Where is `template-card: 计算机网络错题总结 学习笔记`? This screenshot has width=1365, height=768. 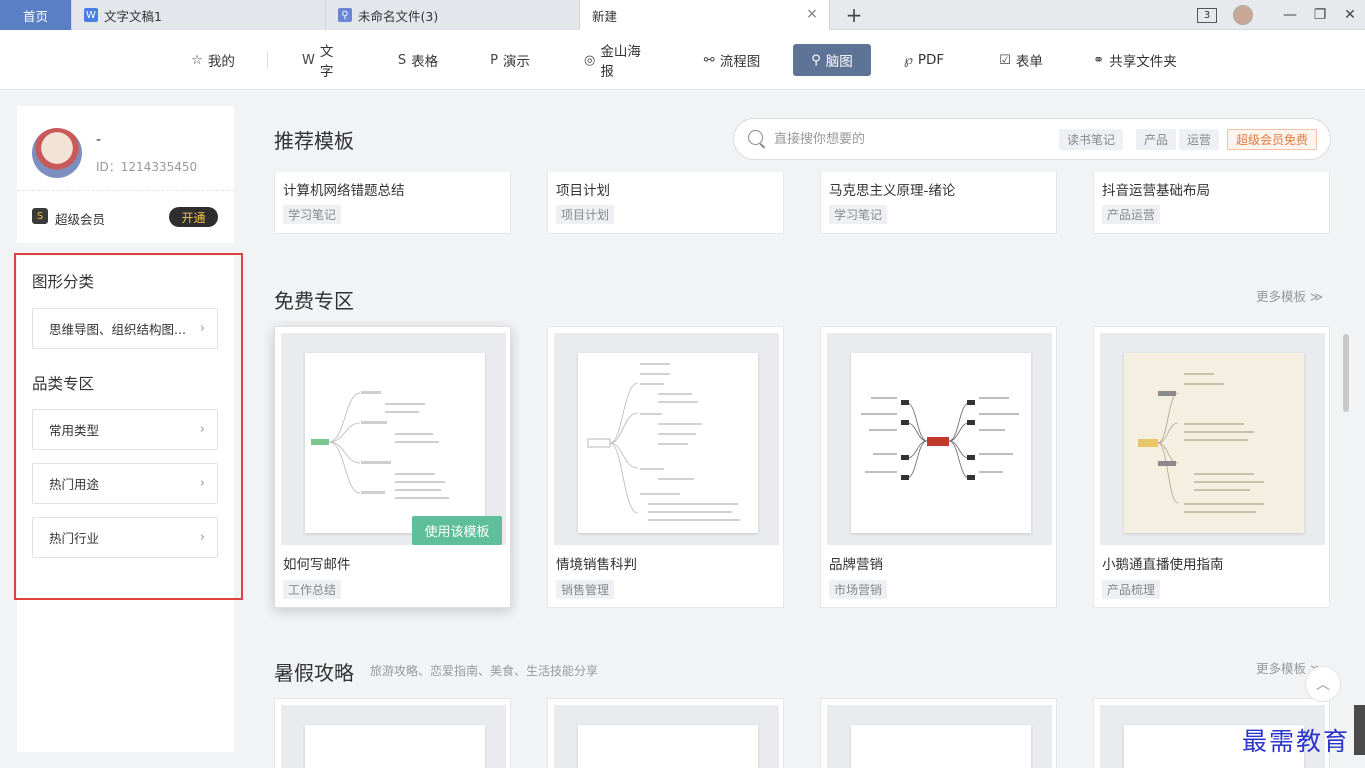
template-card: 计算机网络错题总结 学习笔记 is located at coordinates (392, 203).